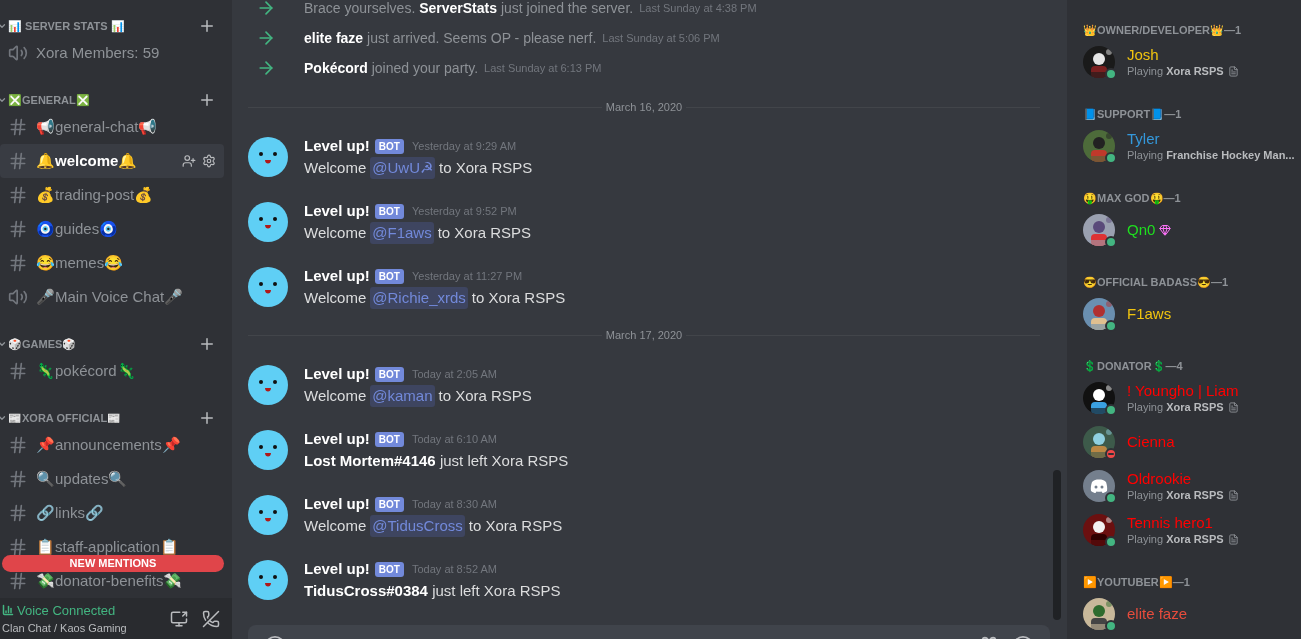 The width and height of the screenshot is (1301, 639). I want to click on channel-name: 🔗links🔗, so click(70, 513).